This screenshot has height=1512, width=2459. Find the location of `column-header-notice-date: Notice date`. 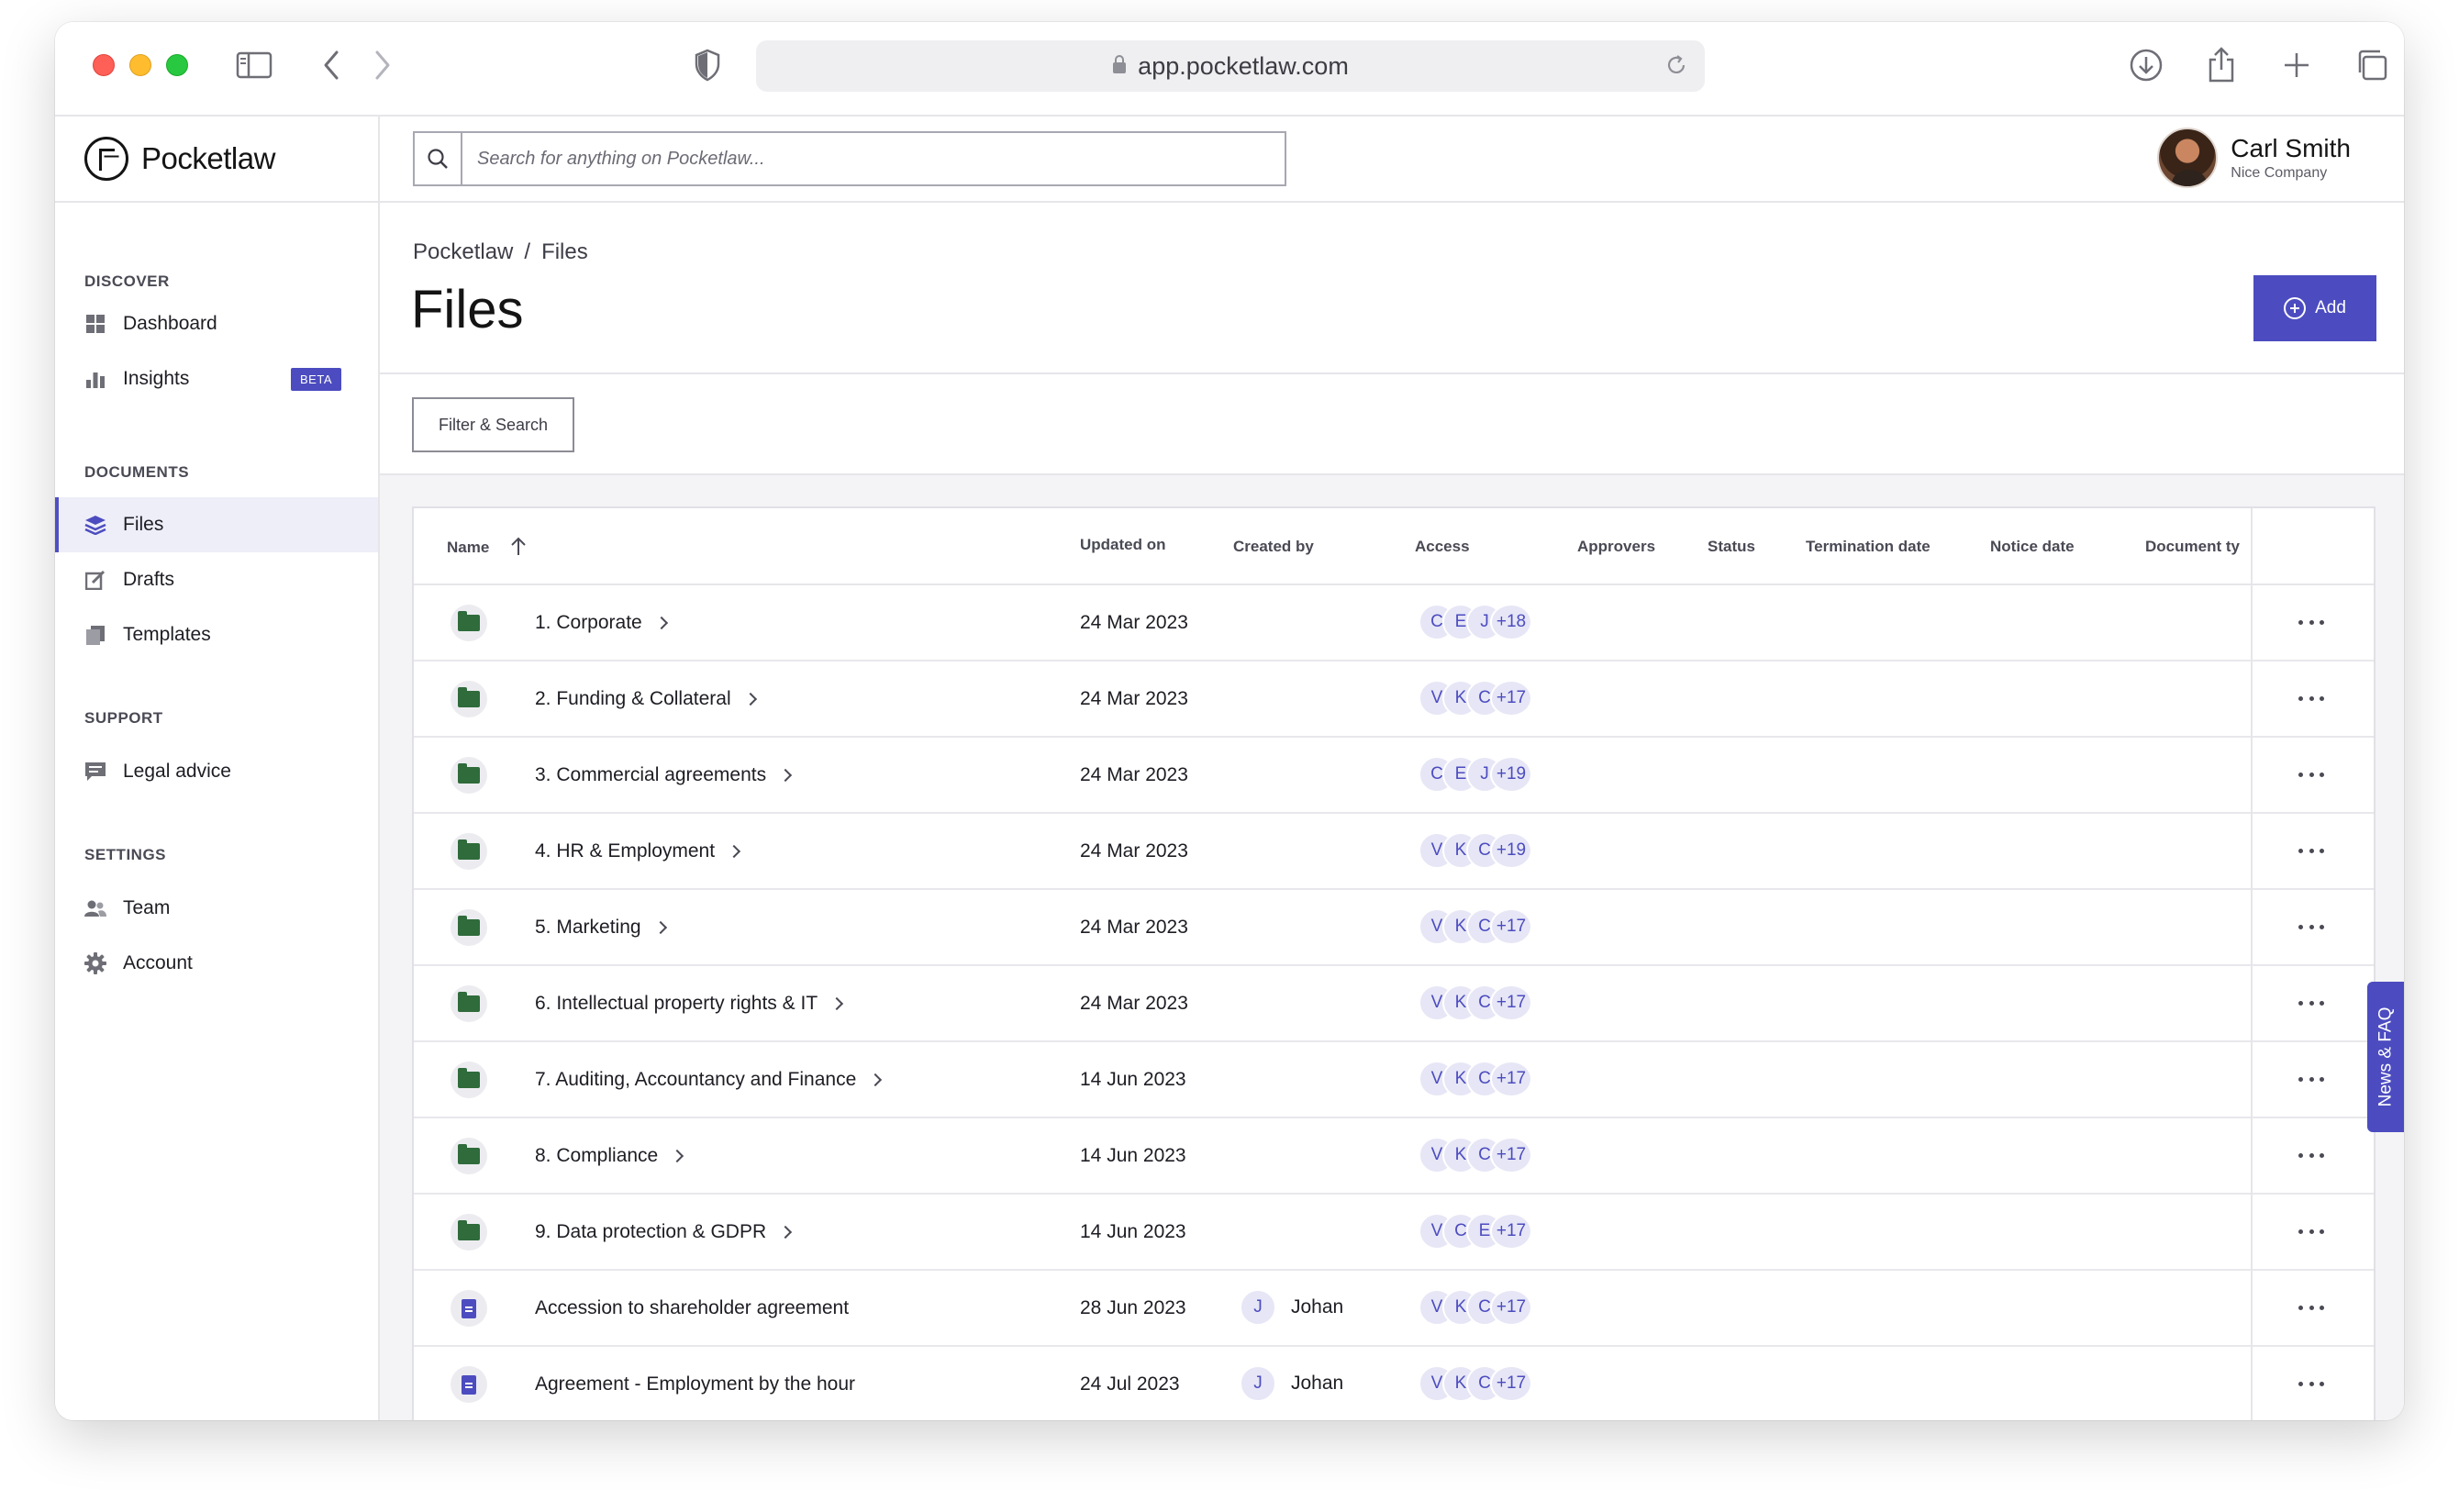

column-header-notice-date: Notice date is located at coordinates (2032, 547).